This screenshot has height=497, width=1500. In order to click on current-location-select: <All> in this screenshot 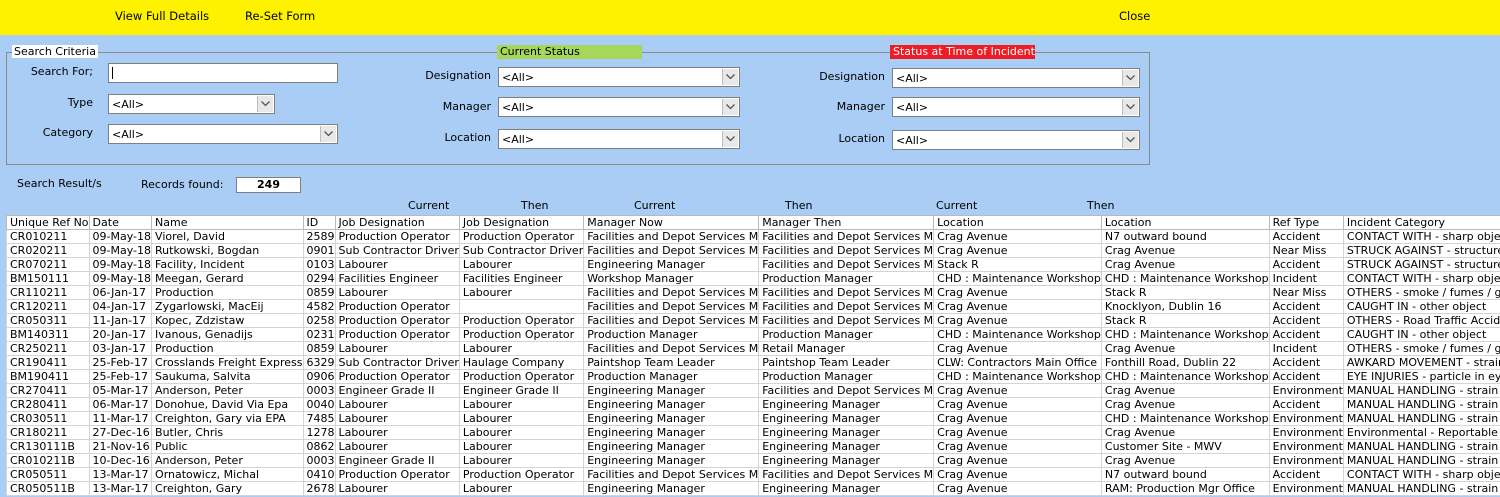, I will do `click(619, 139)`.